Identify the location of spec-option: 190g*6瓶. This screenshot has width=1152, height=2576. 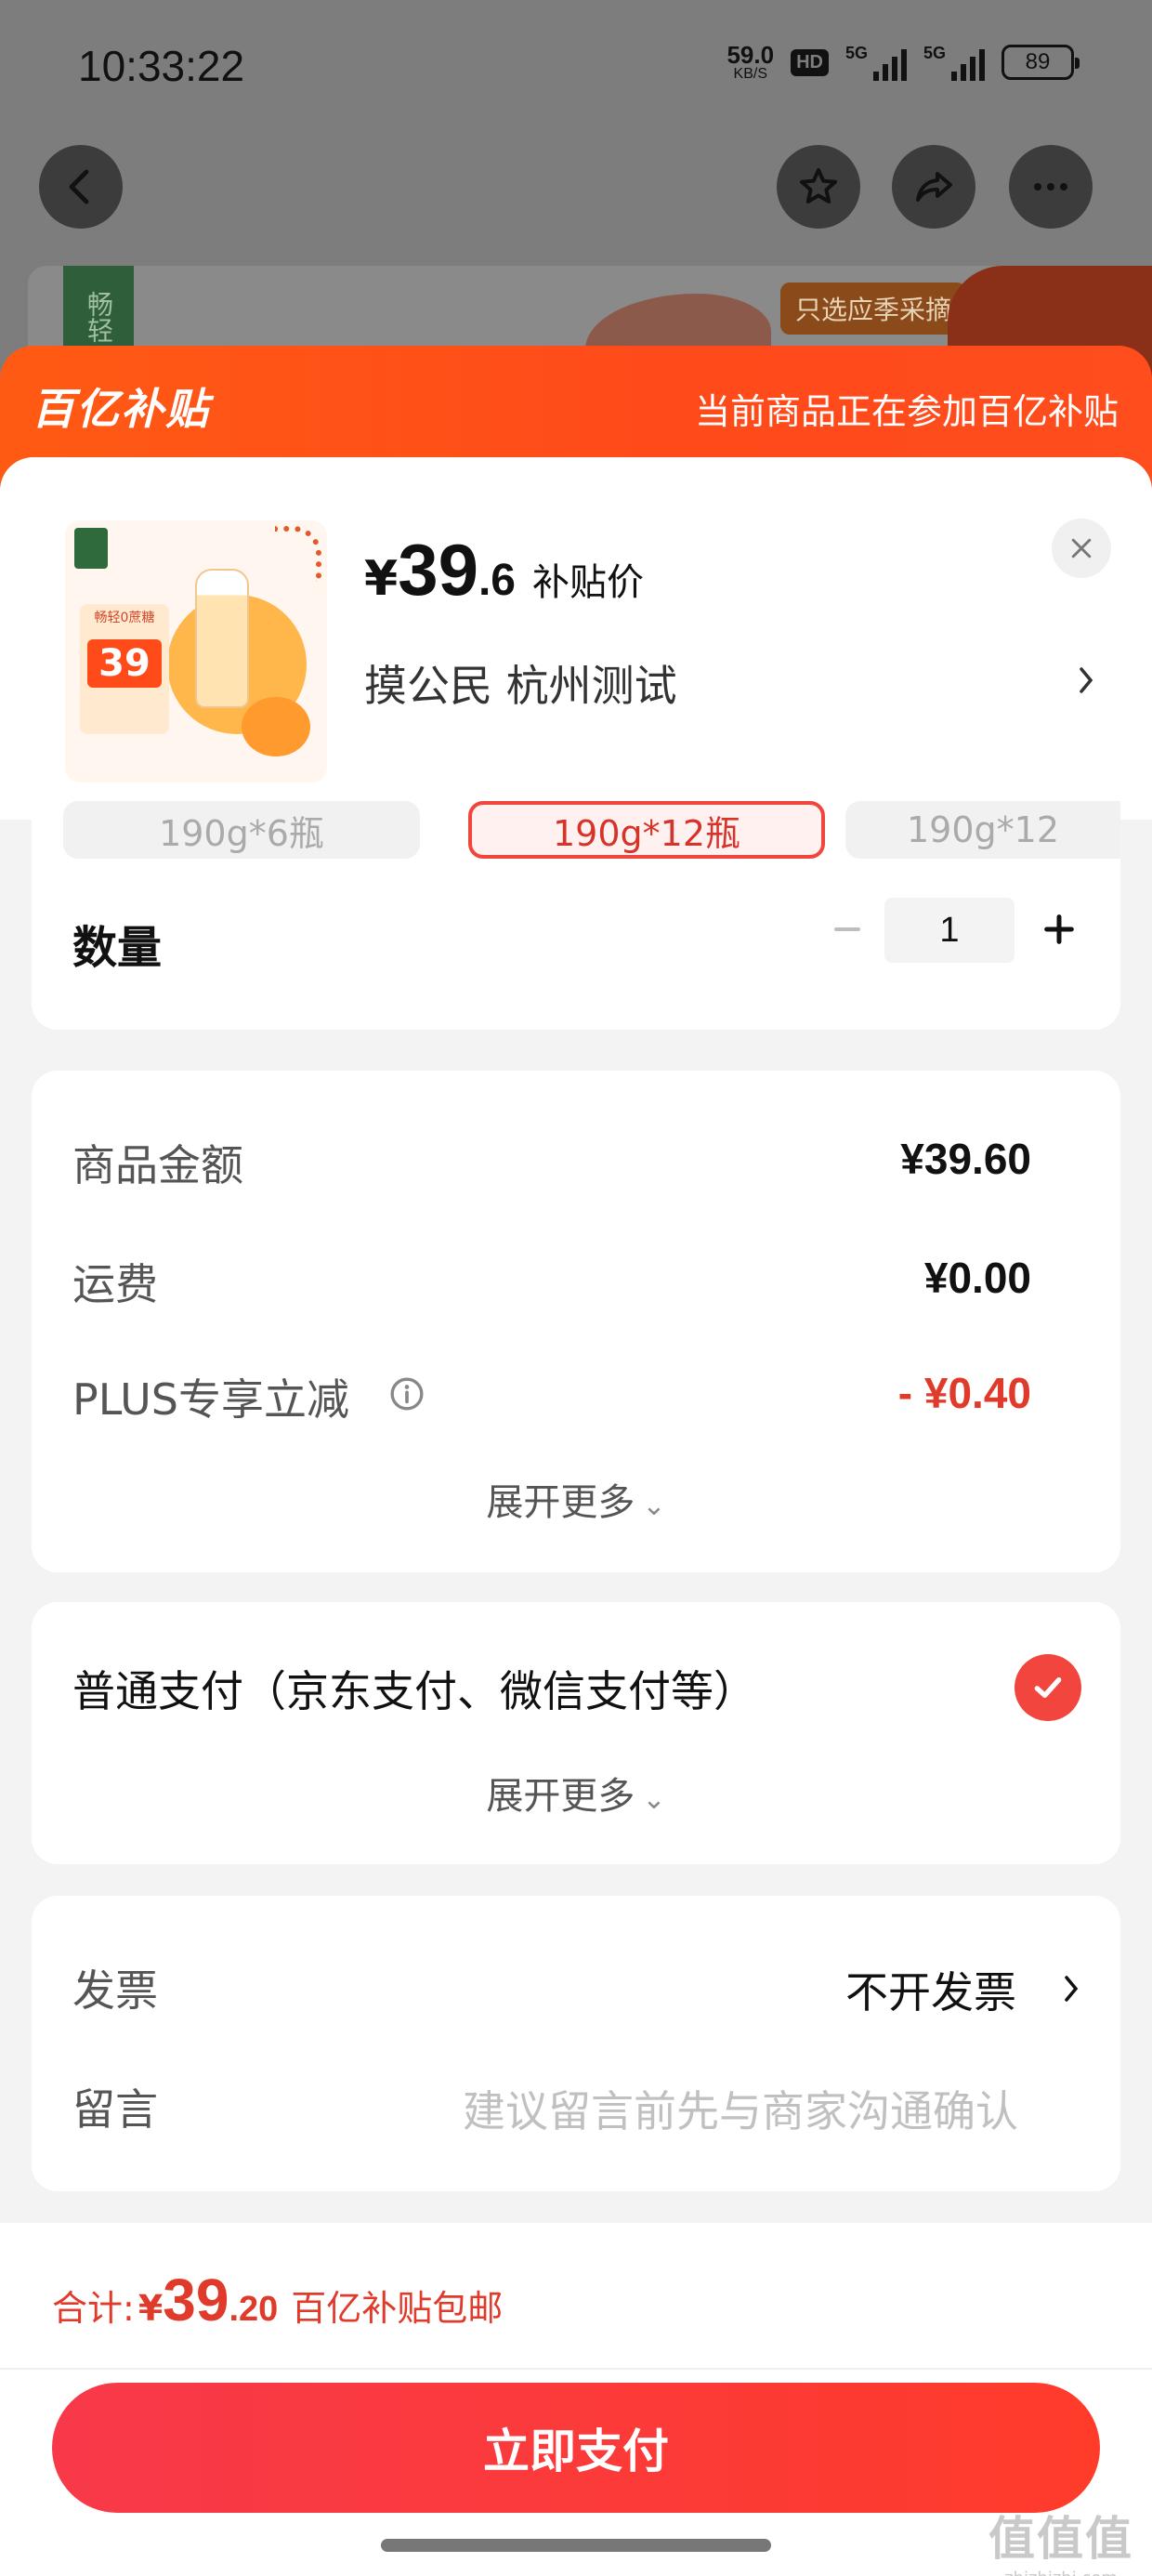
(241, 830).